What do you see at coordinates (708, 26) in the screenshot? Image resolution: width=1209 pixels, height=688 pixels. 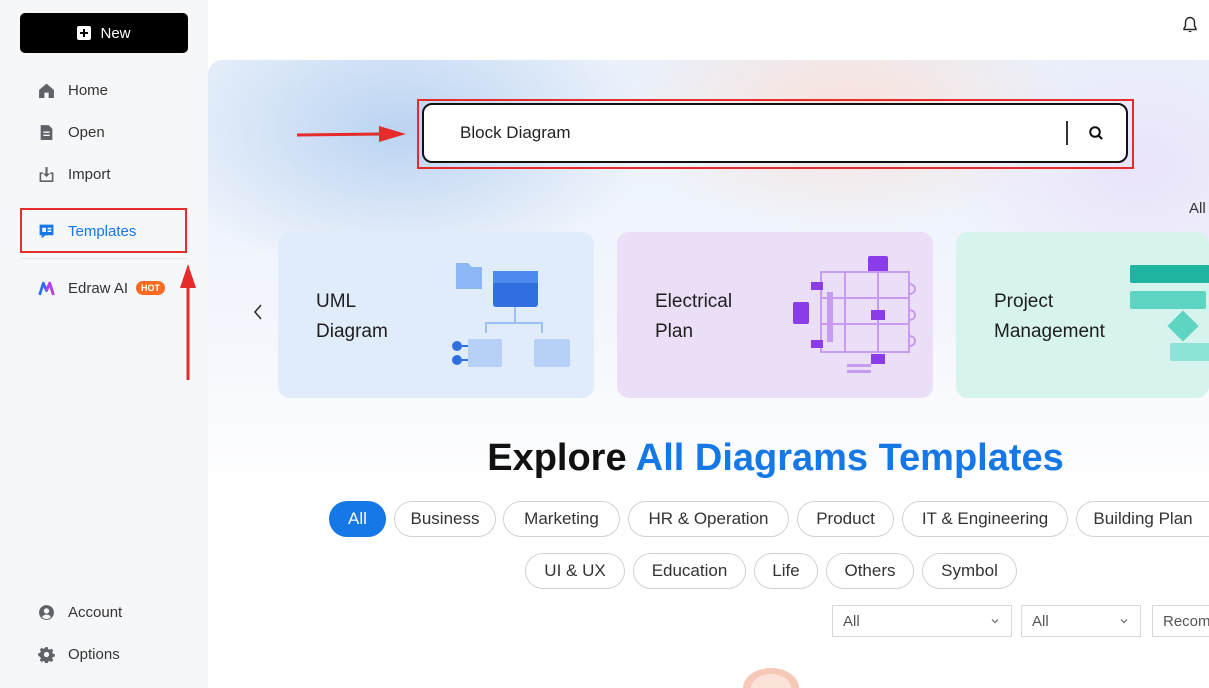 I see `top-bar` at bounding box center [708, 26].